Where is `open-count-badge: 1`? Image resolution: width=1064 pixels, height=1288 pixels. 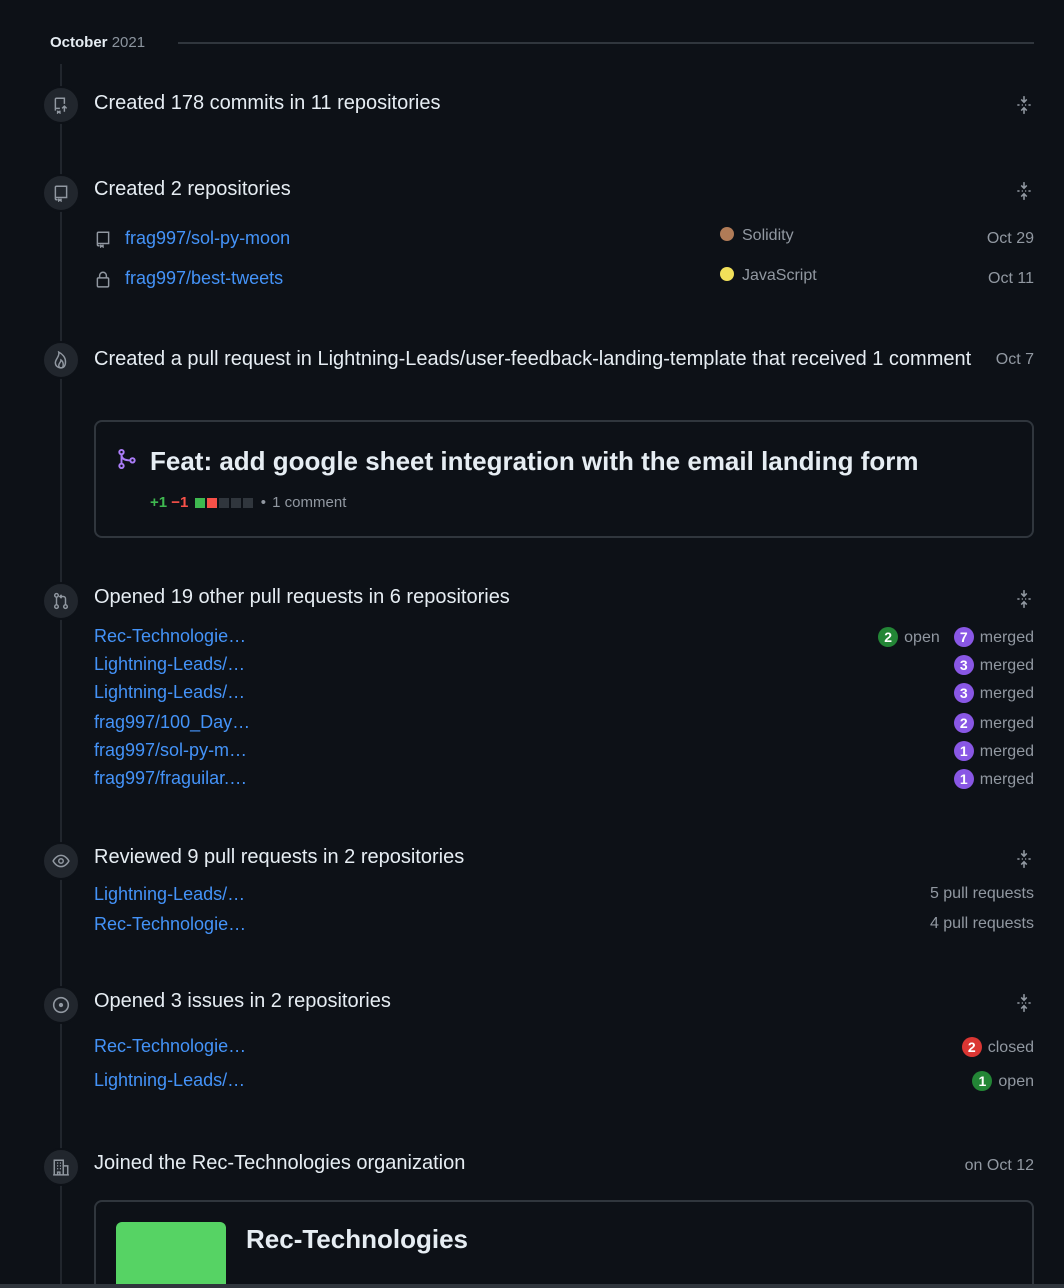
open-count-badge: 1 is located at coordinates (982, 1081).